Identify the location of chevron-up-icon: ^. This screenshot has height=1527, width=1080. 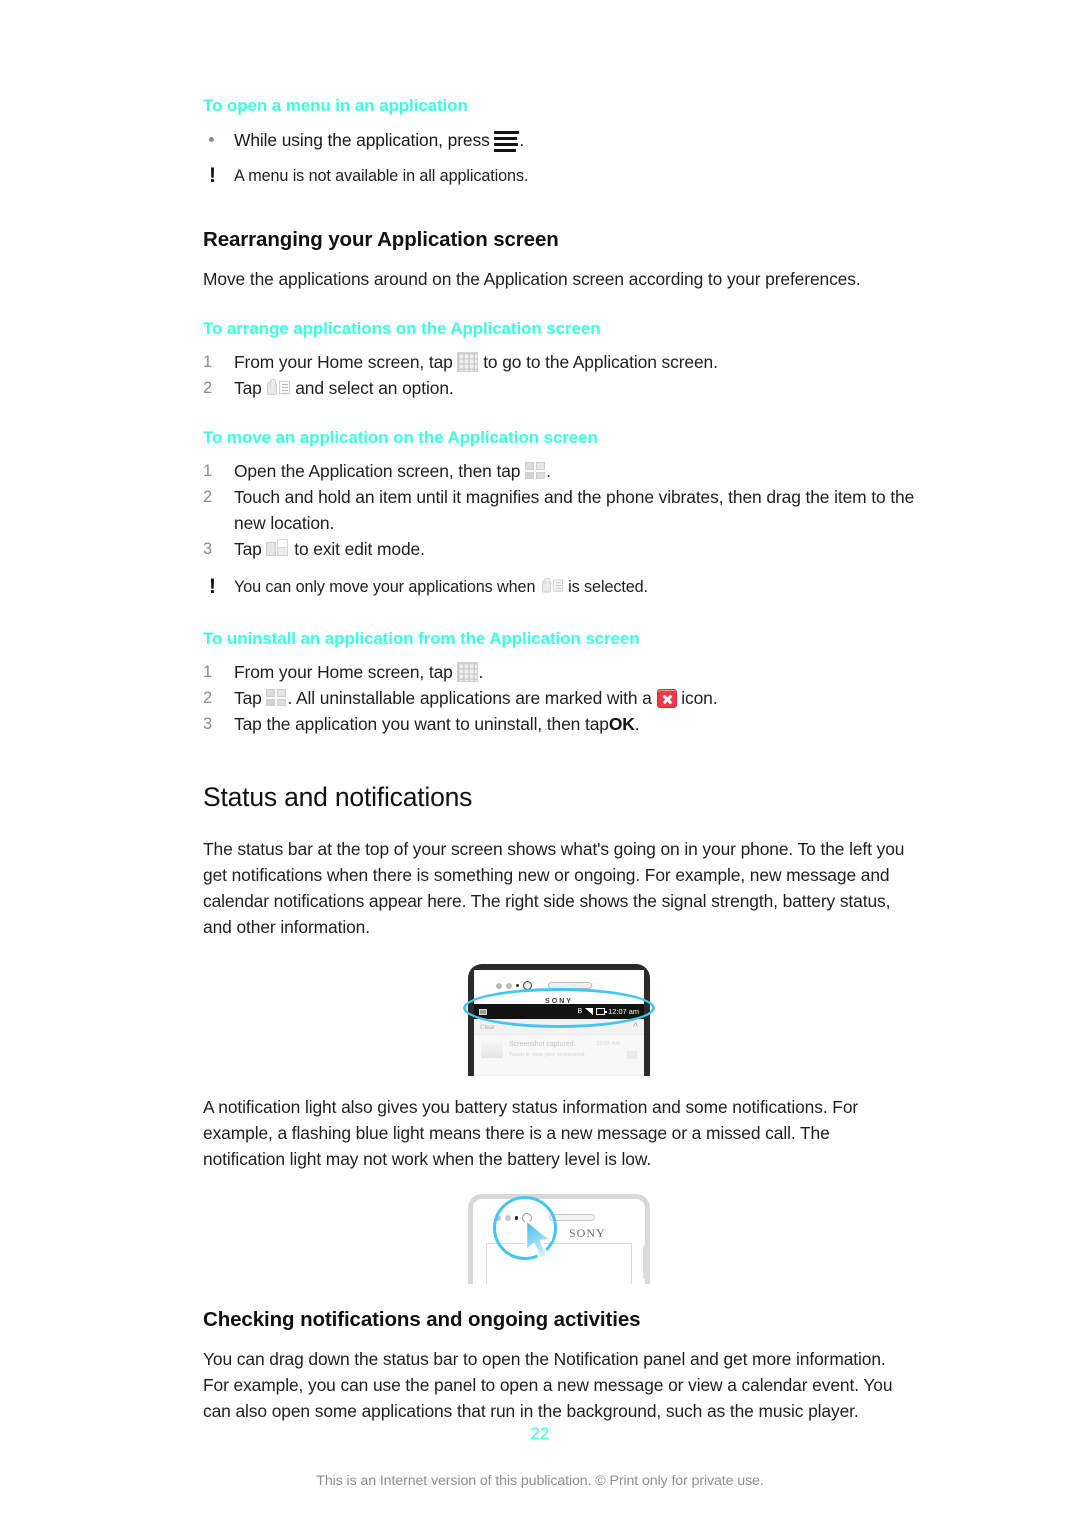
(635, 1027).